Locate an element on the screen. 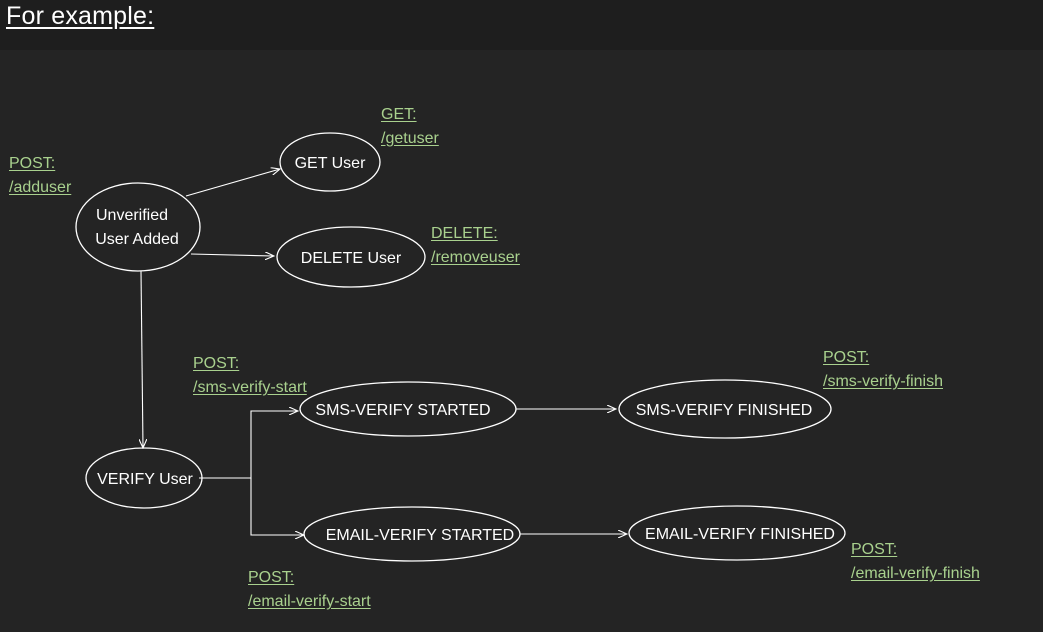 Image resolution: width=1043 pixels, height=632 pixels. endpoint-email-start-method: POST: is located at coordinates (271, 577).